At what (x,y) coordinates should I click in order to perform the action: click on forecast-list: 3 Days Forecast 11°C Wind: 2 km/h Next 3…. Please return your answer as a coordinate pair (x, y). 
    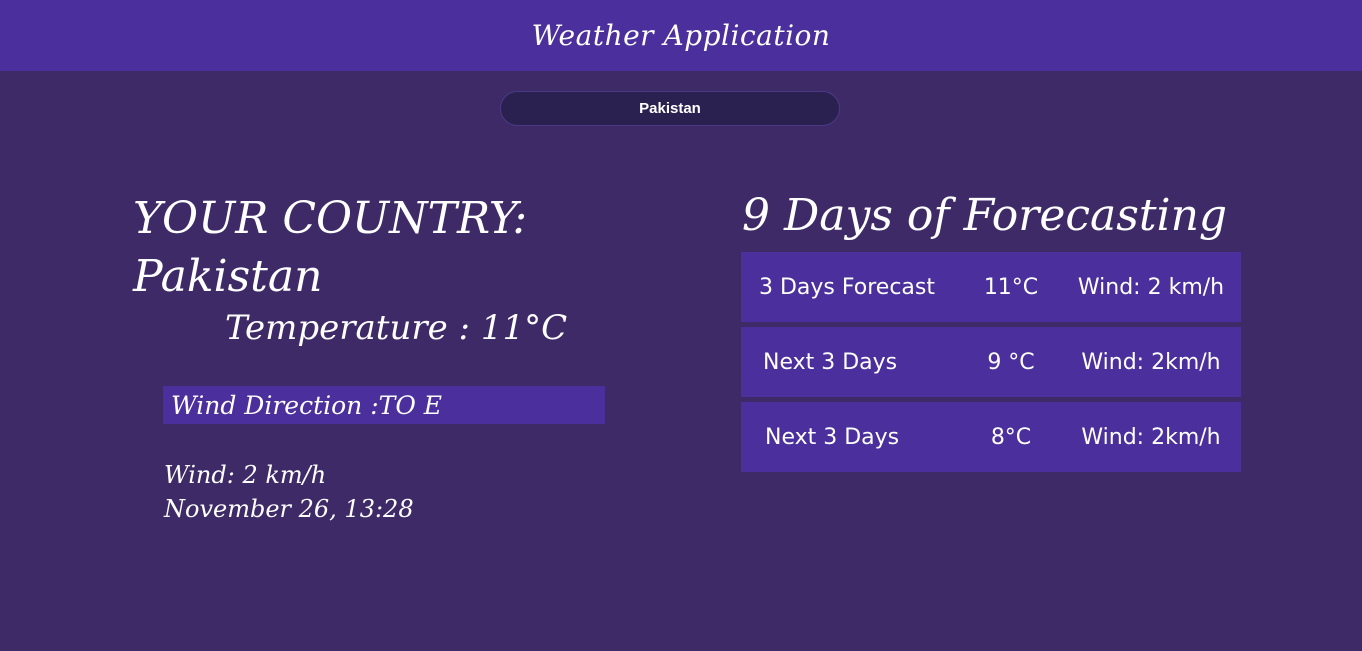
    Looking at the image, I should click on (991, 364).